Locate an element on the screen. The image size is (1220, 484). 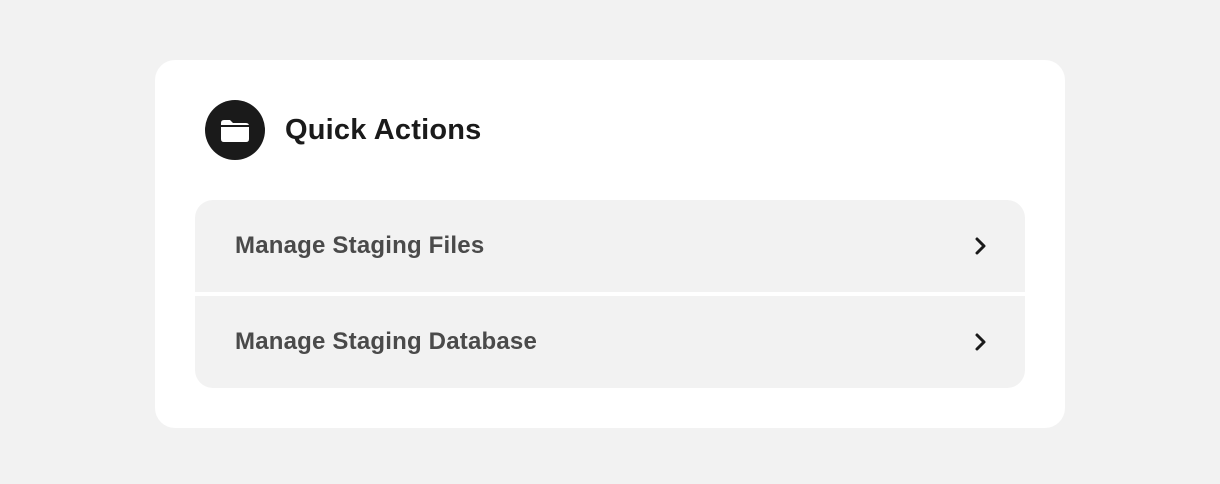
manage-staging-files-button: Manage Staging Files is located at coordinates (610, 246).